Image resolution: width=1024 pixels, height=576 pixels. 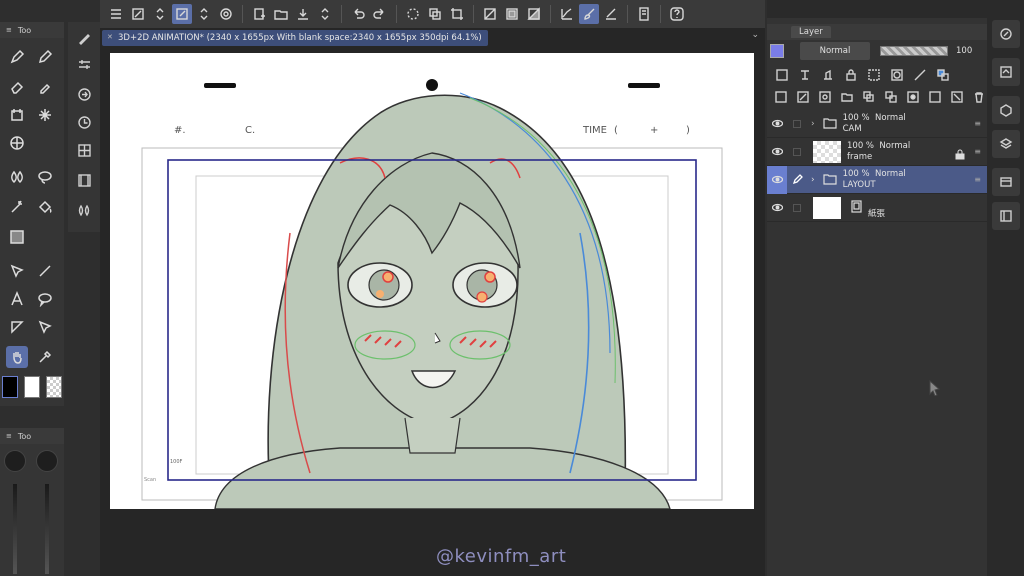 I want to click on merge-icon, so click(x=891, y=97).